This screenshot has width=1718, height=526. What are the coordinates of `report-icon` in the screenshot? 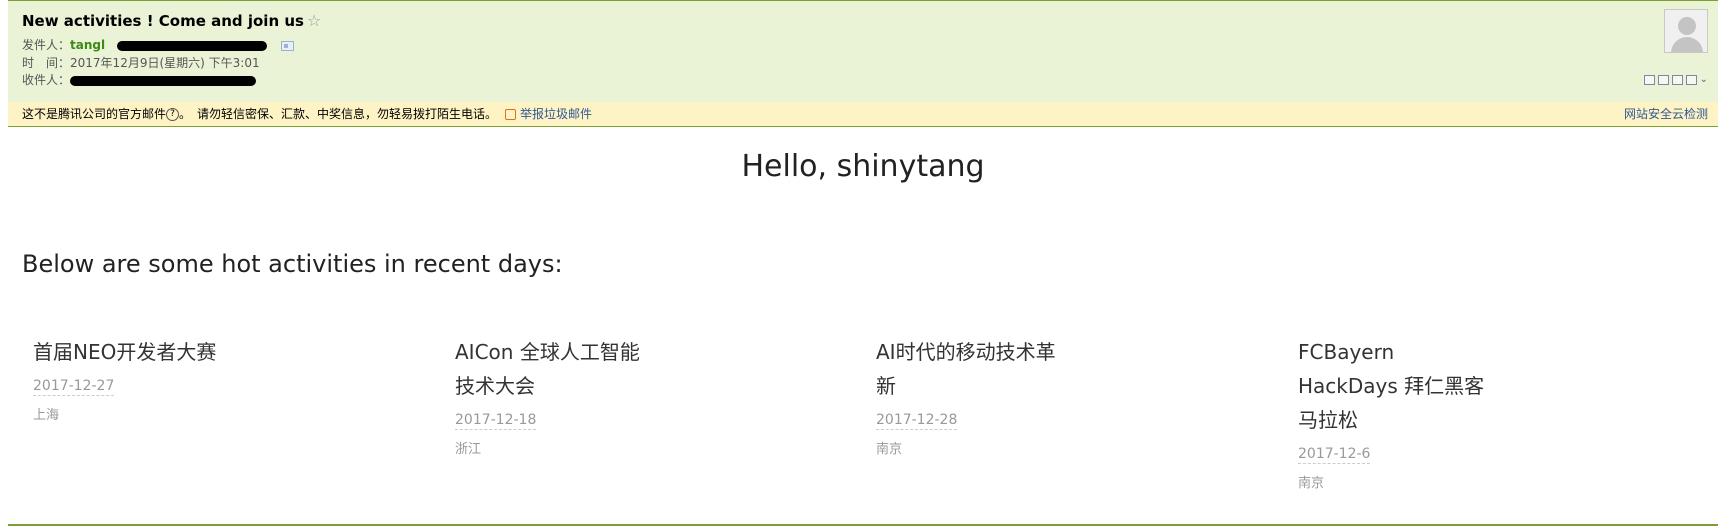 It's located at (510, 114).